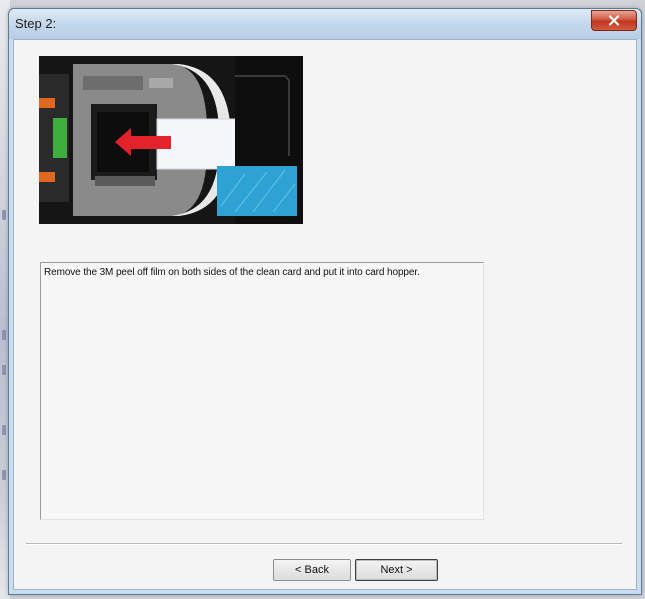 The image size is (645, 599). Describe the element at coordinates (396, 570) in the screenshot. I see `next-button: Next >` at that location.